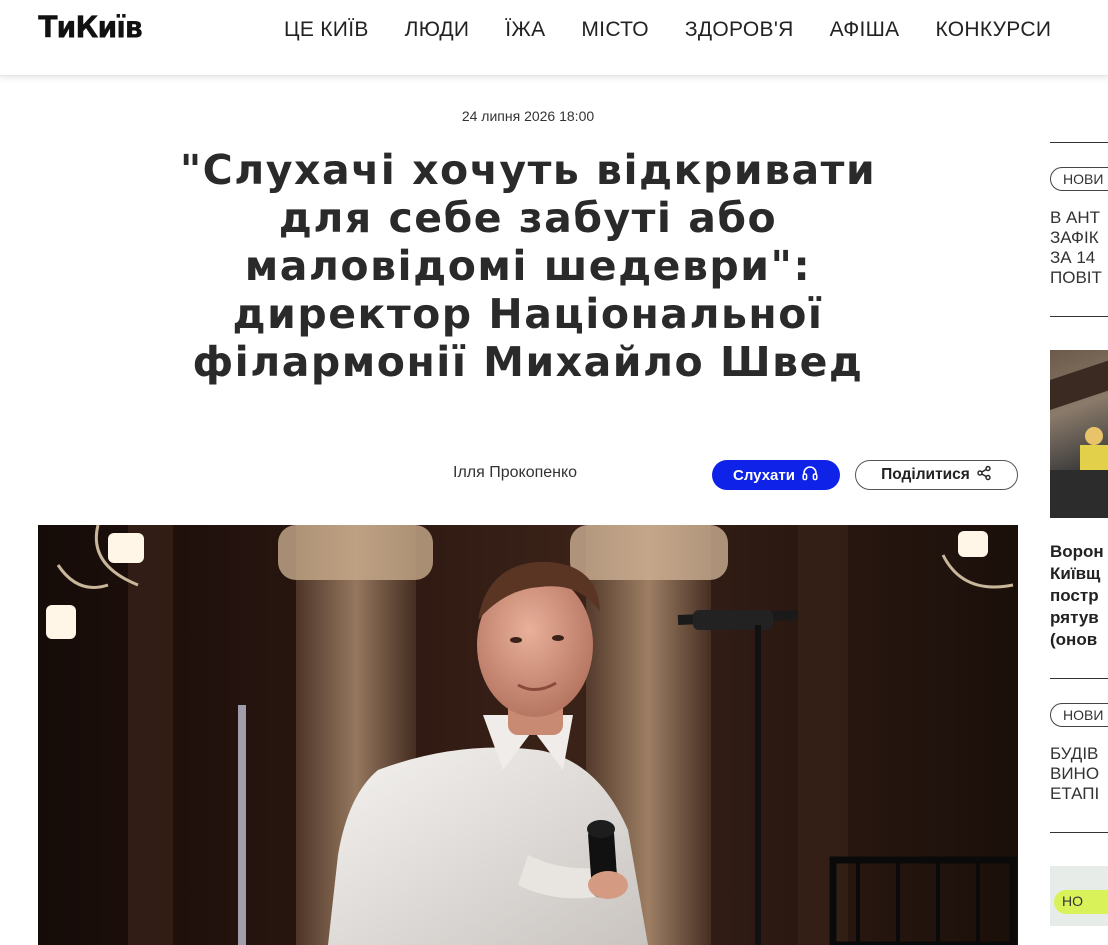 This screenshot has width=1108, height=945. What do you see at coordinates (1074, 753) in the screenshot?
I see `news-item-3-line: БУДІВ` at bounding box center [1074, 753].